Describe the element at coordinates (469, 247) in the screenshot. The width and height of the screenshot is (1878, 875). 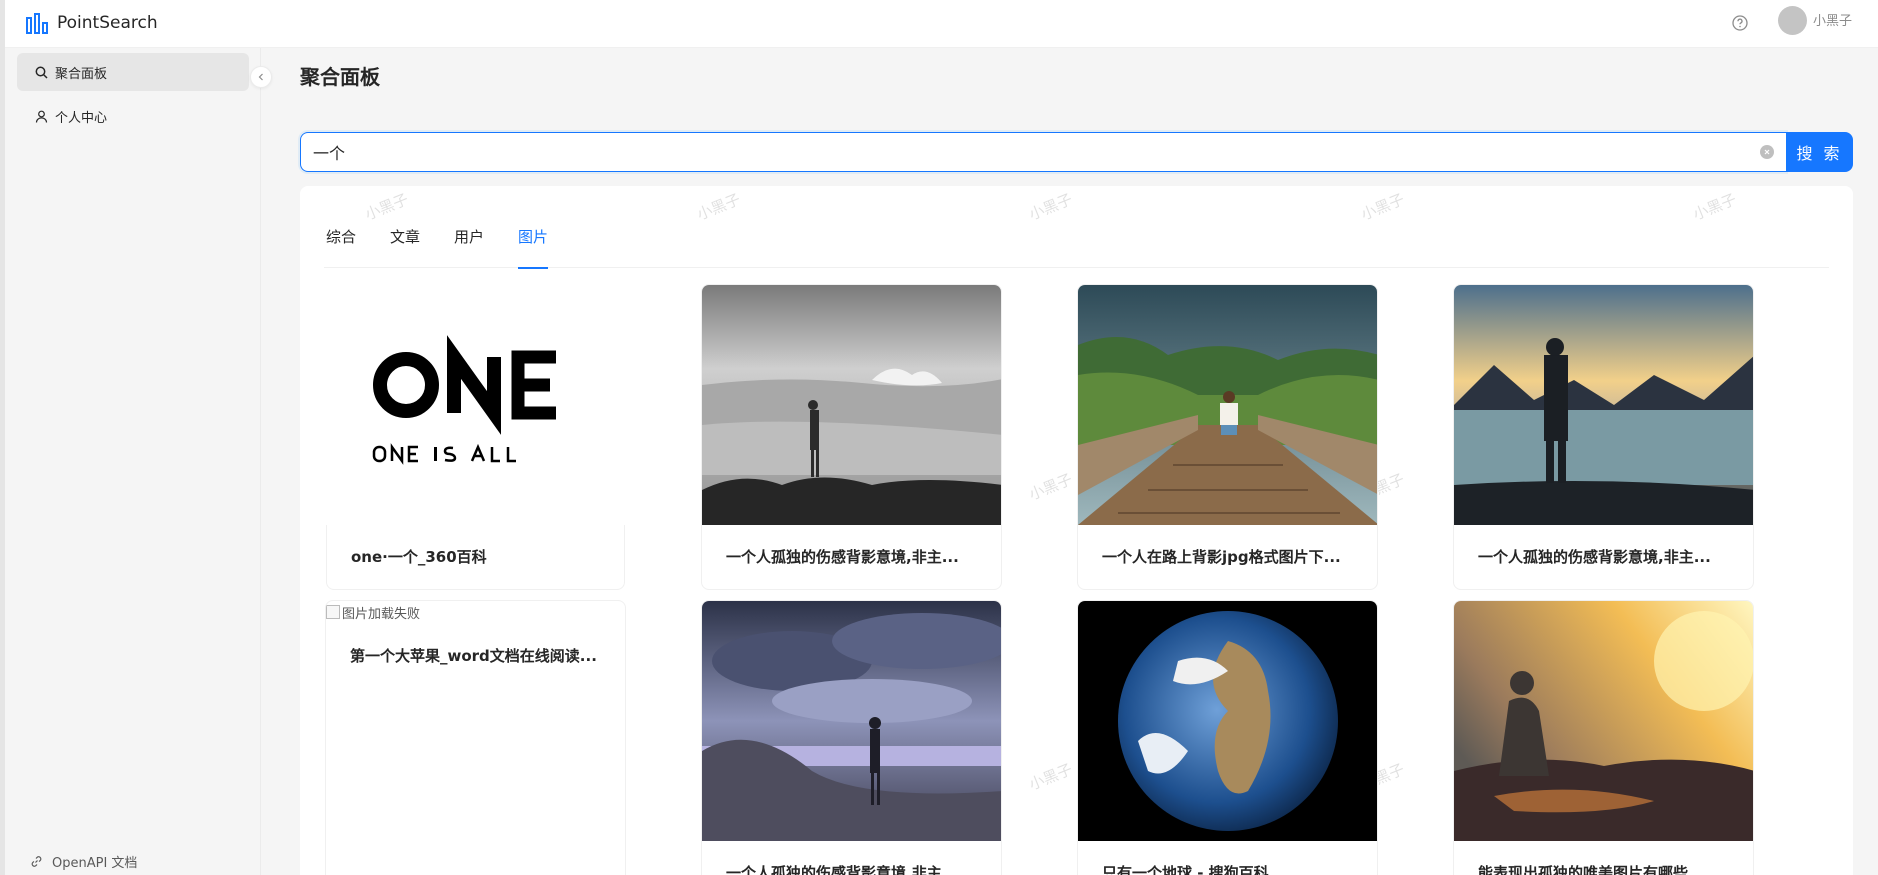
I see `tab-users: 用户` at that location.